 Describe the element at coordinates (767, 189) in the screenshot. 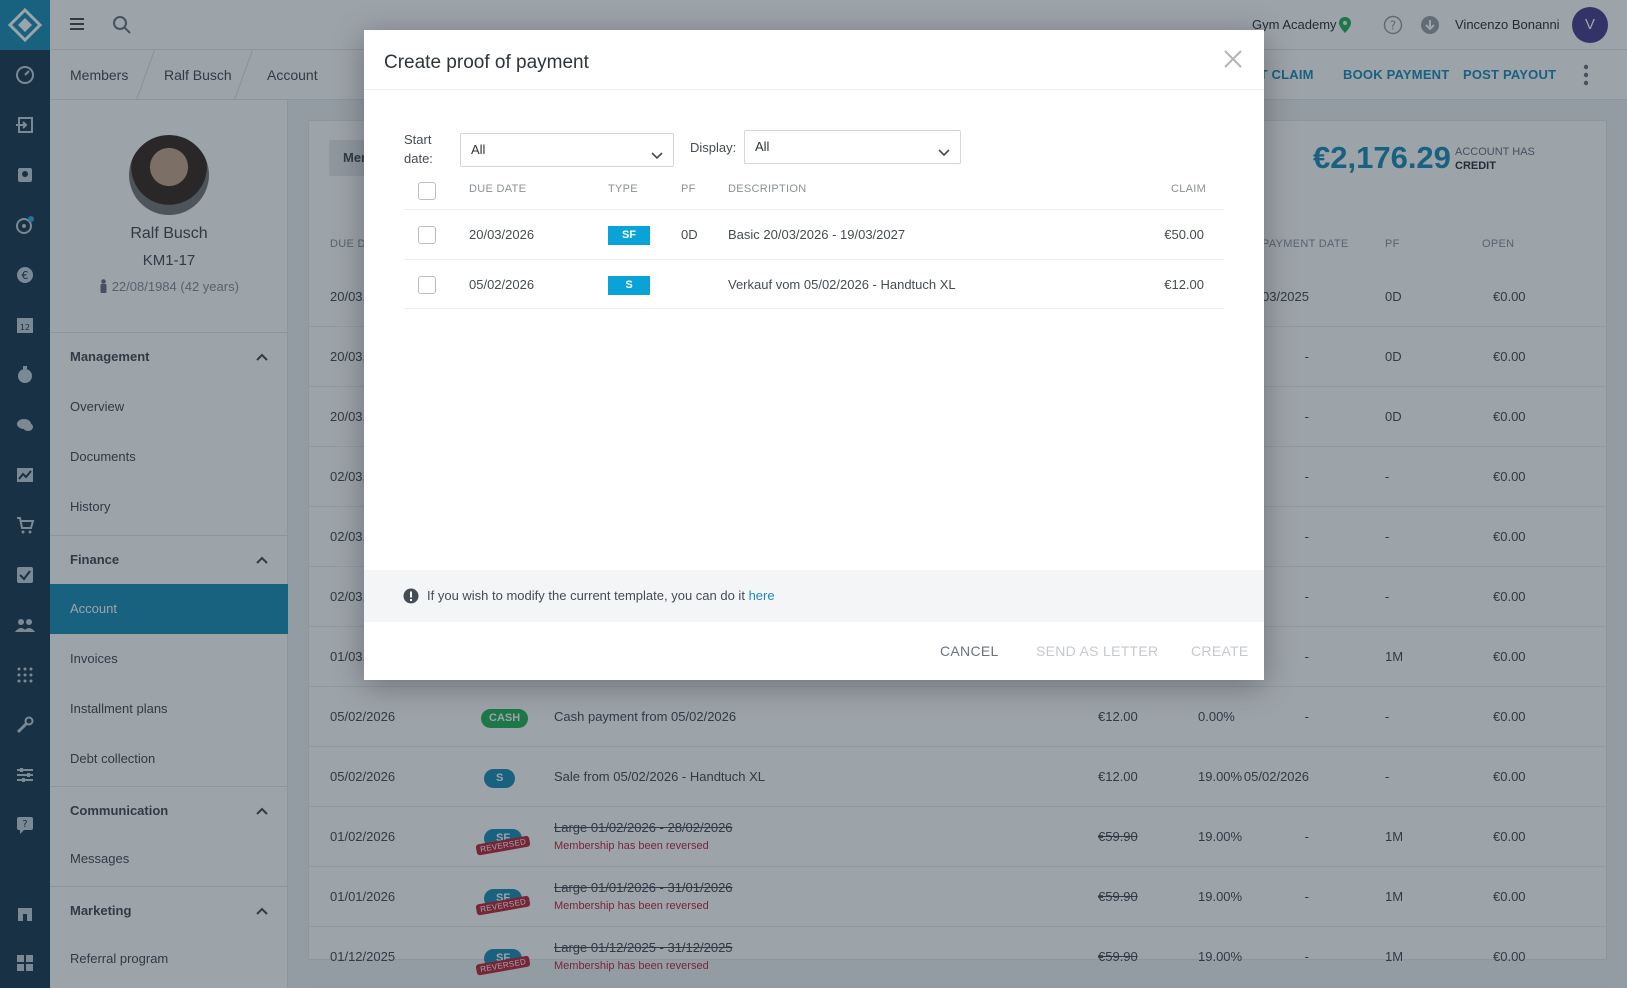

I see `col-description: DESCRIPTION` at that location.